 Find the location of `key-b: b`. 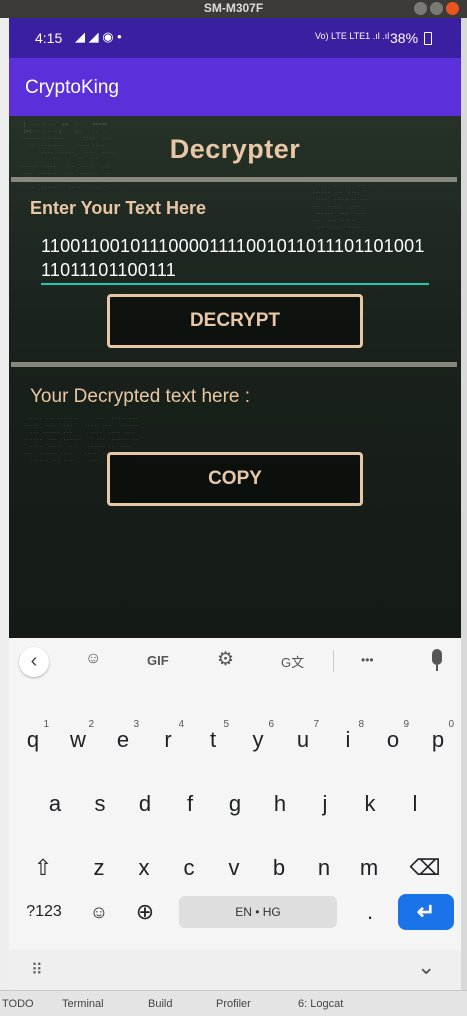

key-b: b is located at coordinates (279, 868).